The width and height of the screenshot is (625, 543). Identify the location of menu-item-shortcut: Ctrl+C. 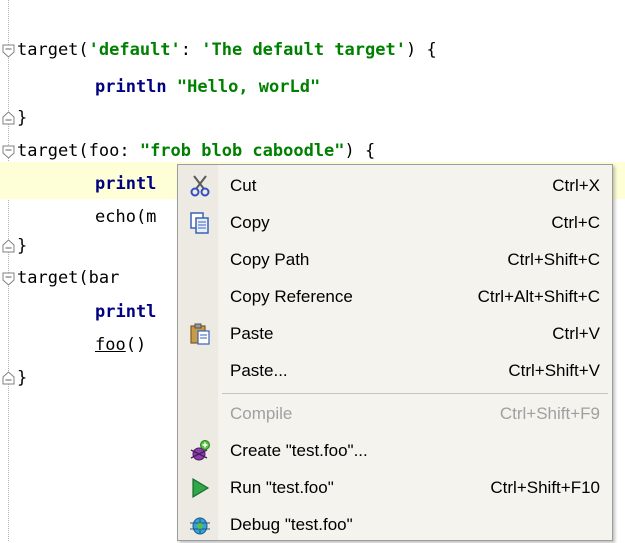
(575, 222).